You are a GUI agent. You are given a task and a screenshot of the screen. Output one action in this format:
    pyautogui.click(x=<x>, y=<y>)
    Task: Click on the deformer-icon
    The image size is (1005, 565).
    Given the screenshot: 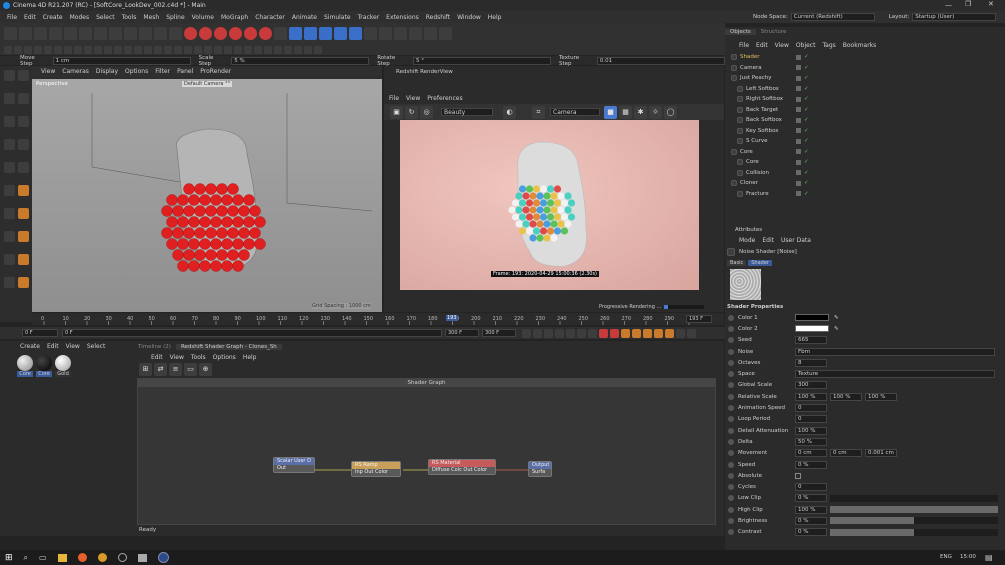 What is the action you would take?
    pyautogui.click(x=355, y=33)
    